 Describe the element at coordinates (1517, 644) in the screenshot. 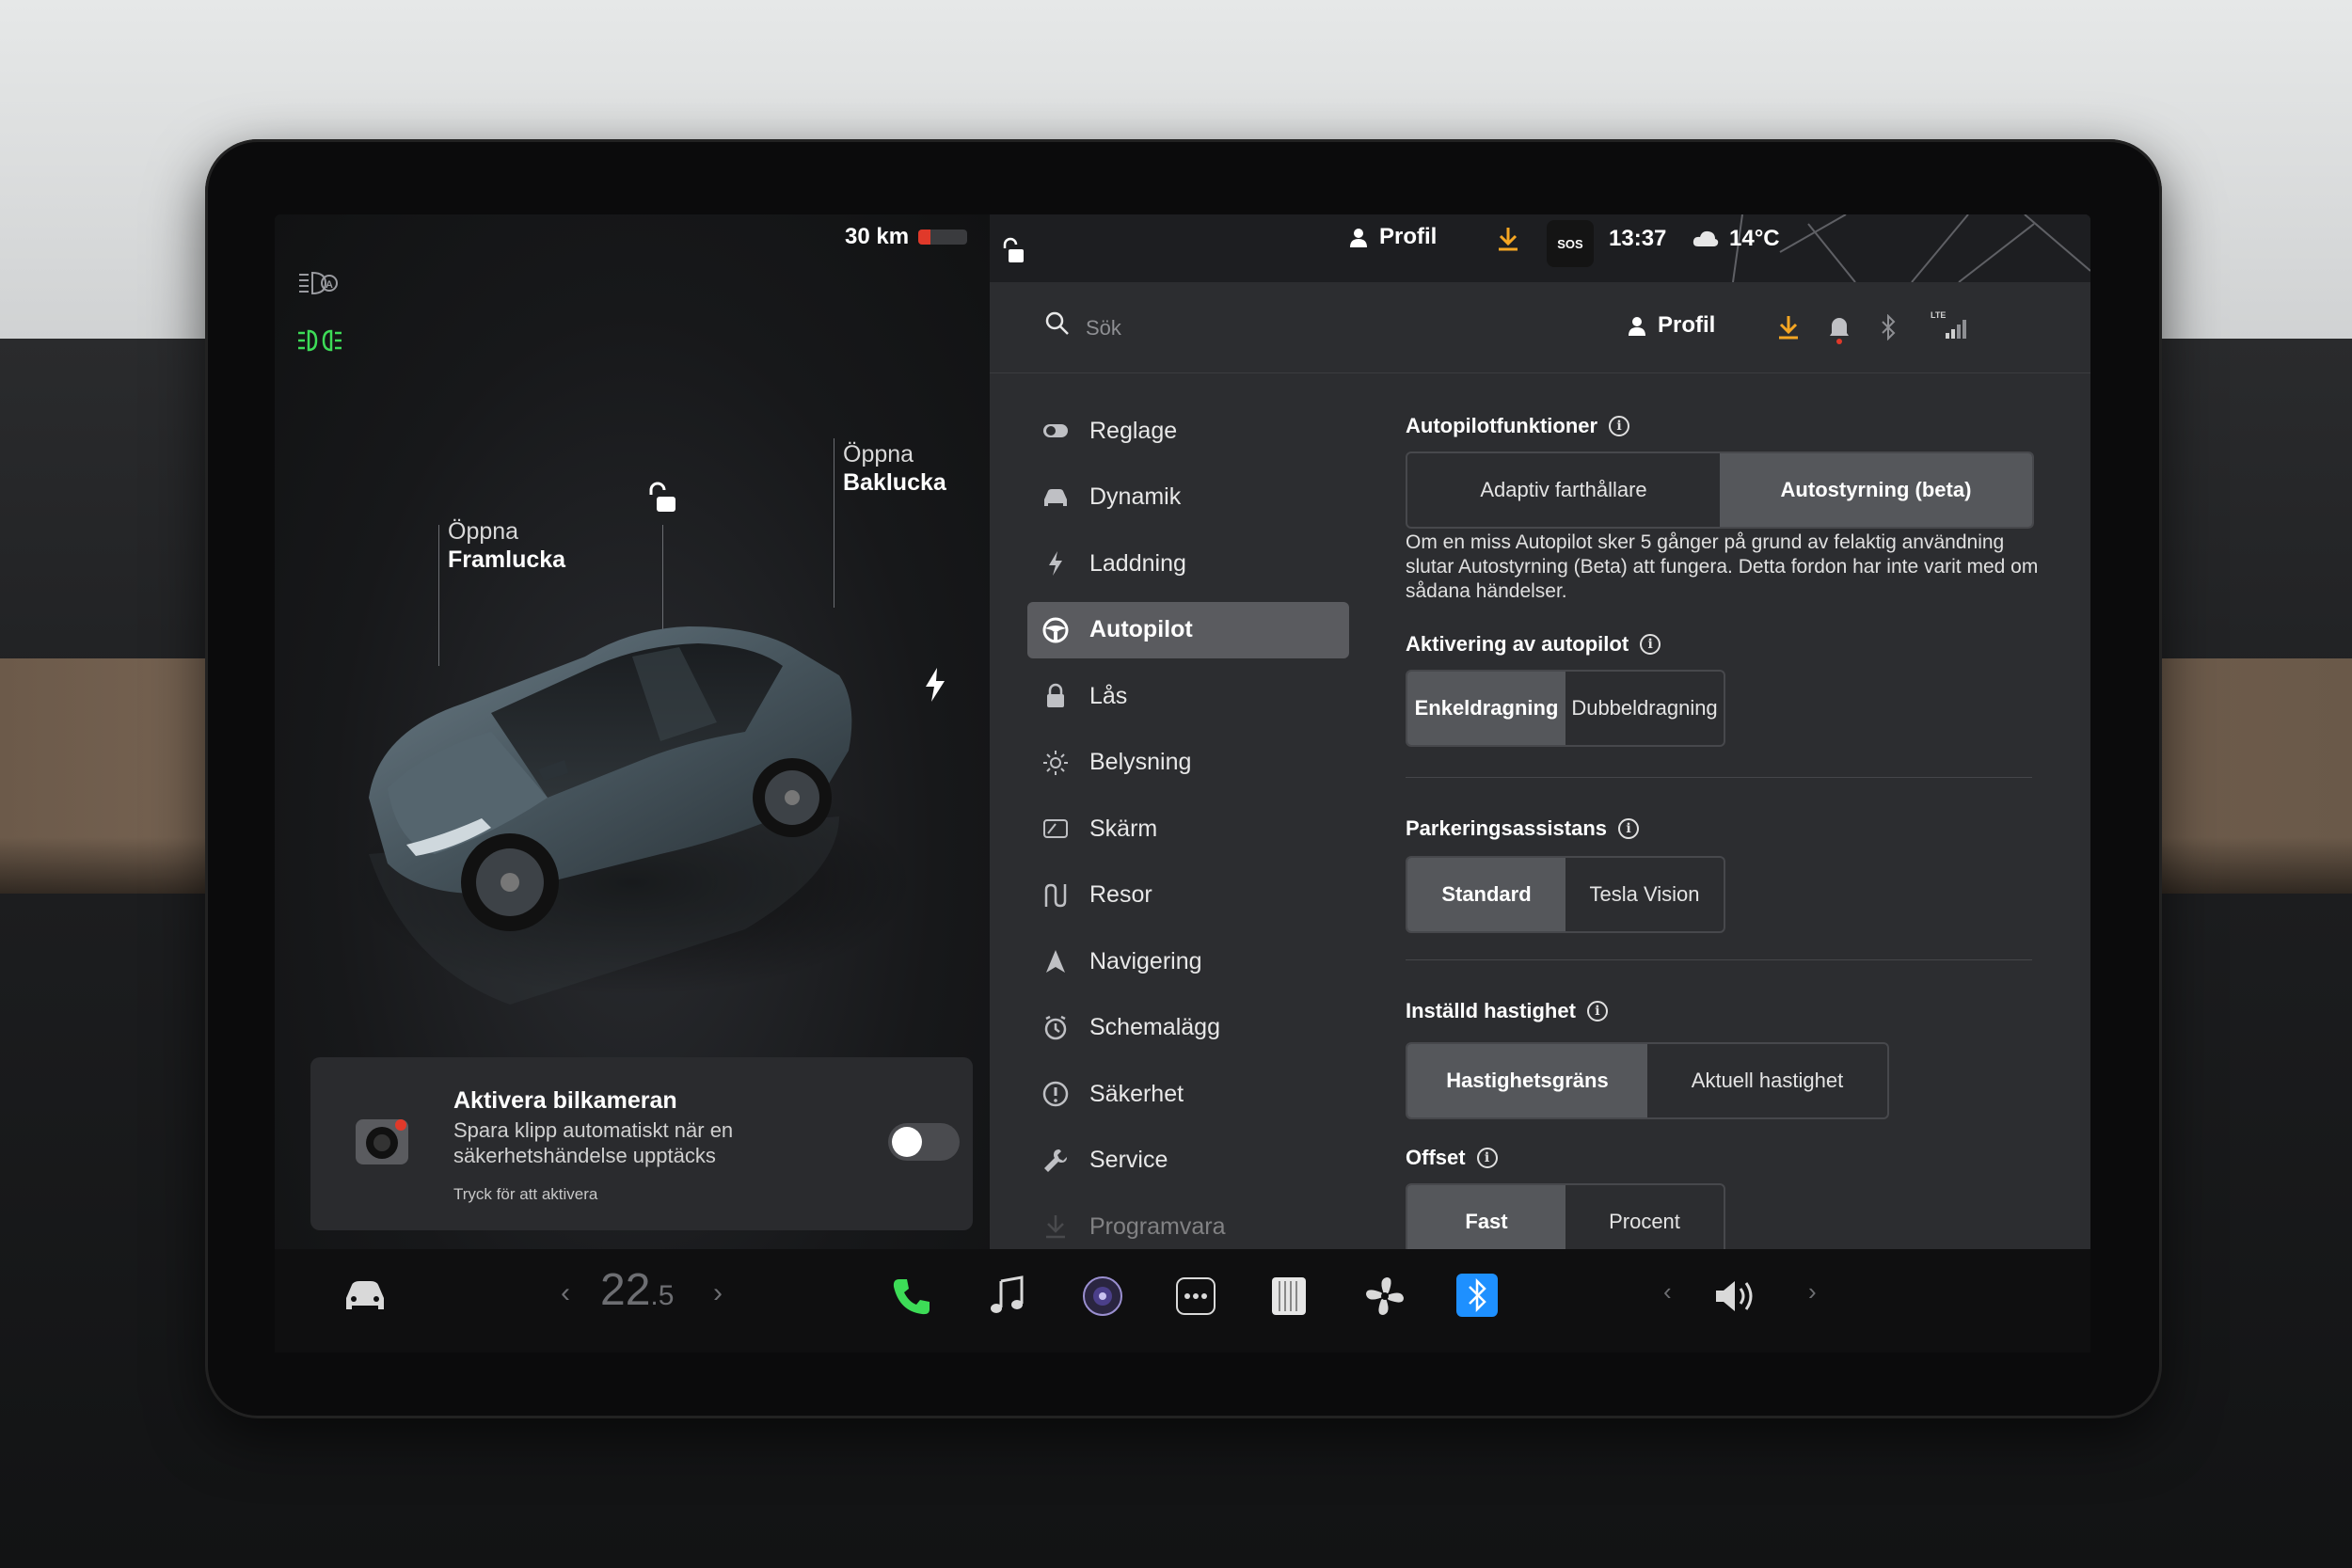

I see `activation-title-text: Aktivering av autopilot` at that location.